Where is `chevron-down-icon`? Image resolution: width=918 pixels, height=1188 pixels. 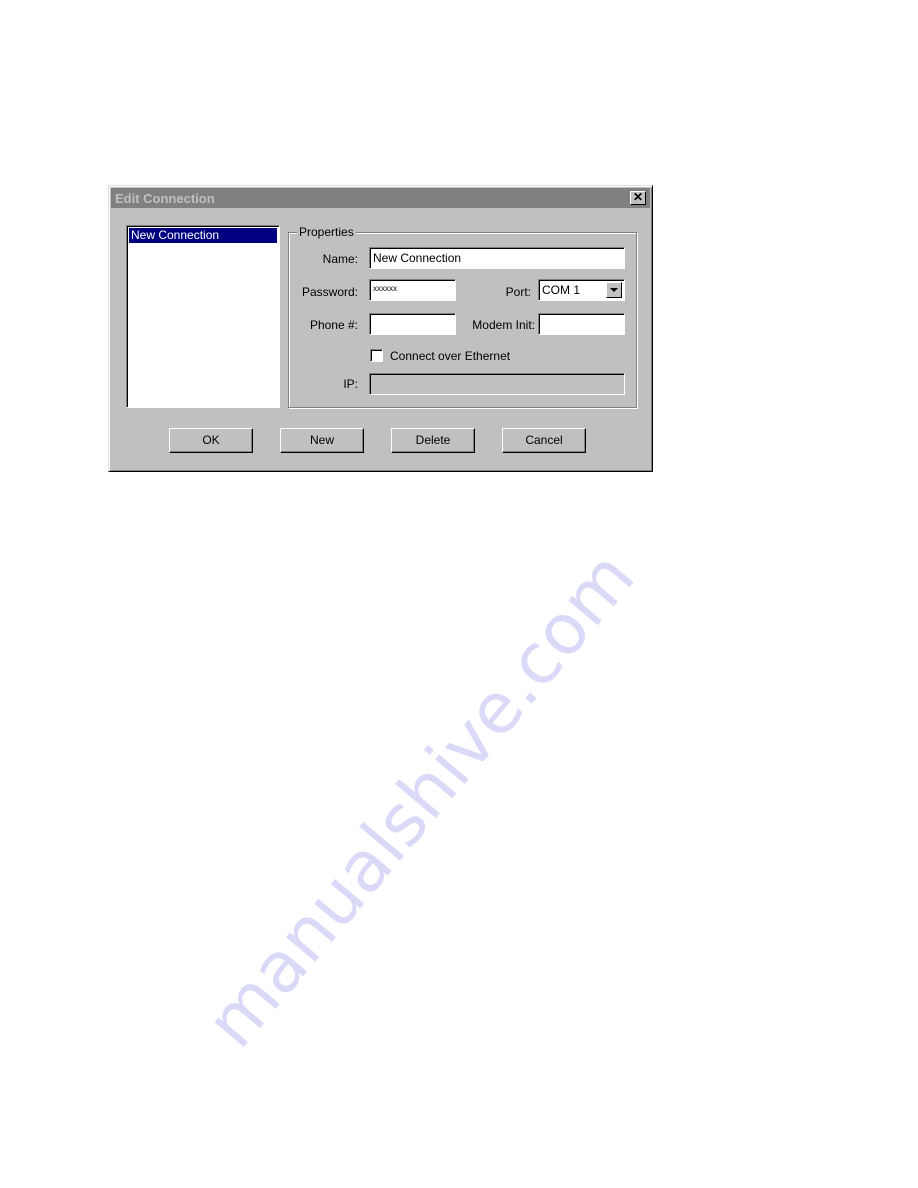
chevron-down-icon is located at coordinates (614, 290).